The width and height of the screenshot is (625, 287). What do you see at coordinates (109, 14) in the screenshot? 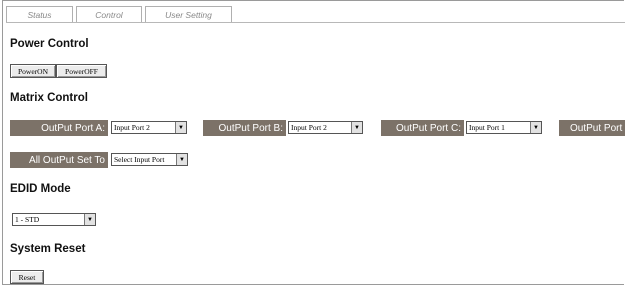
I see `tab-control: Control` at bounding box center [109, 14].